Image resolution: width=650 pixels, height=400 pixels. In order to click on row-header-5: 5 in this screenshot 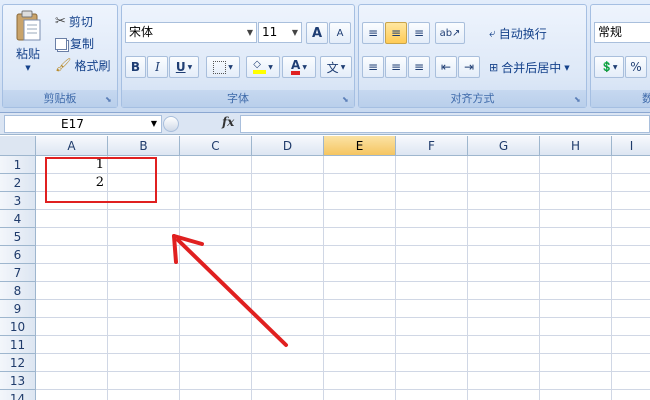, I will do `click(18, 237)`.